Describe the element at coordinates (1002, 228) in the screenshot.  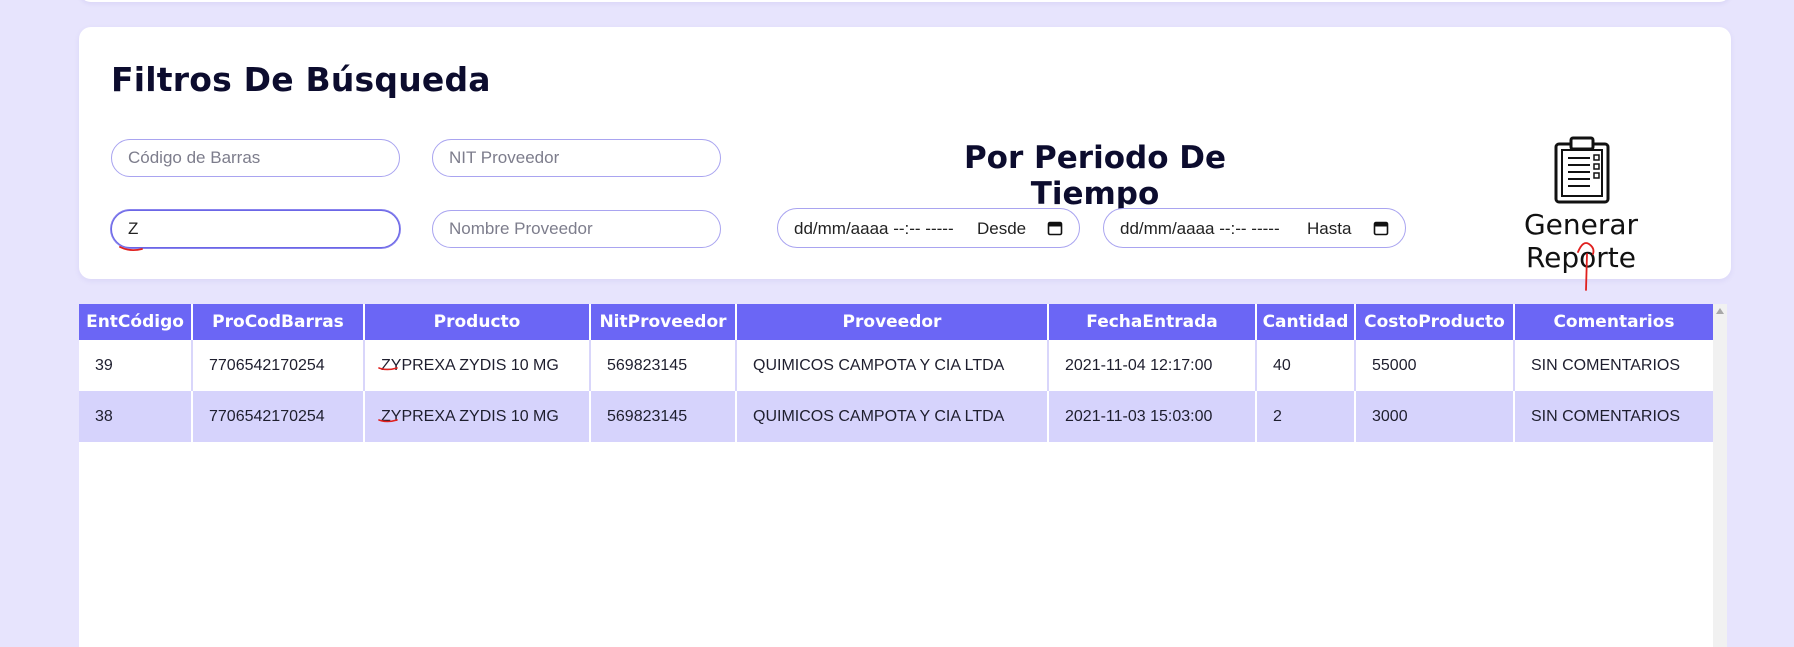
I see `date-from-label: Desde` at that location.